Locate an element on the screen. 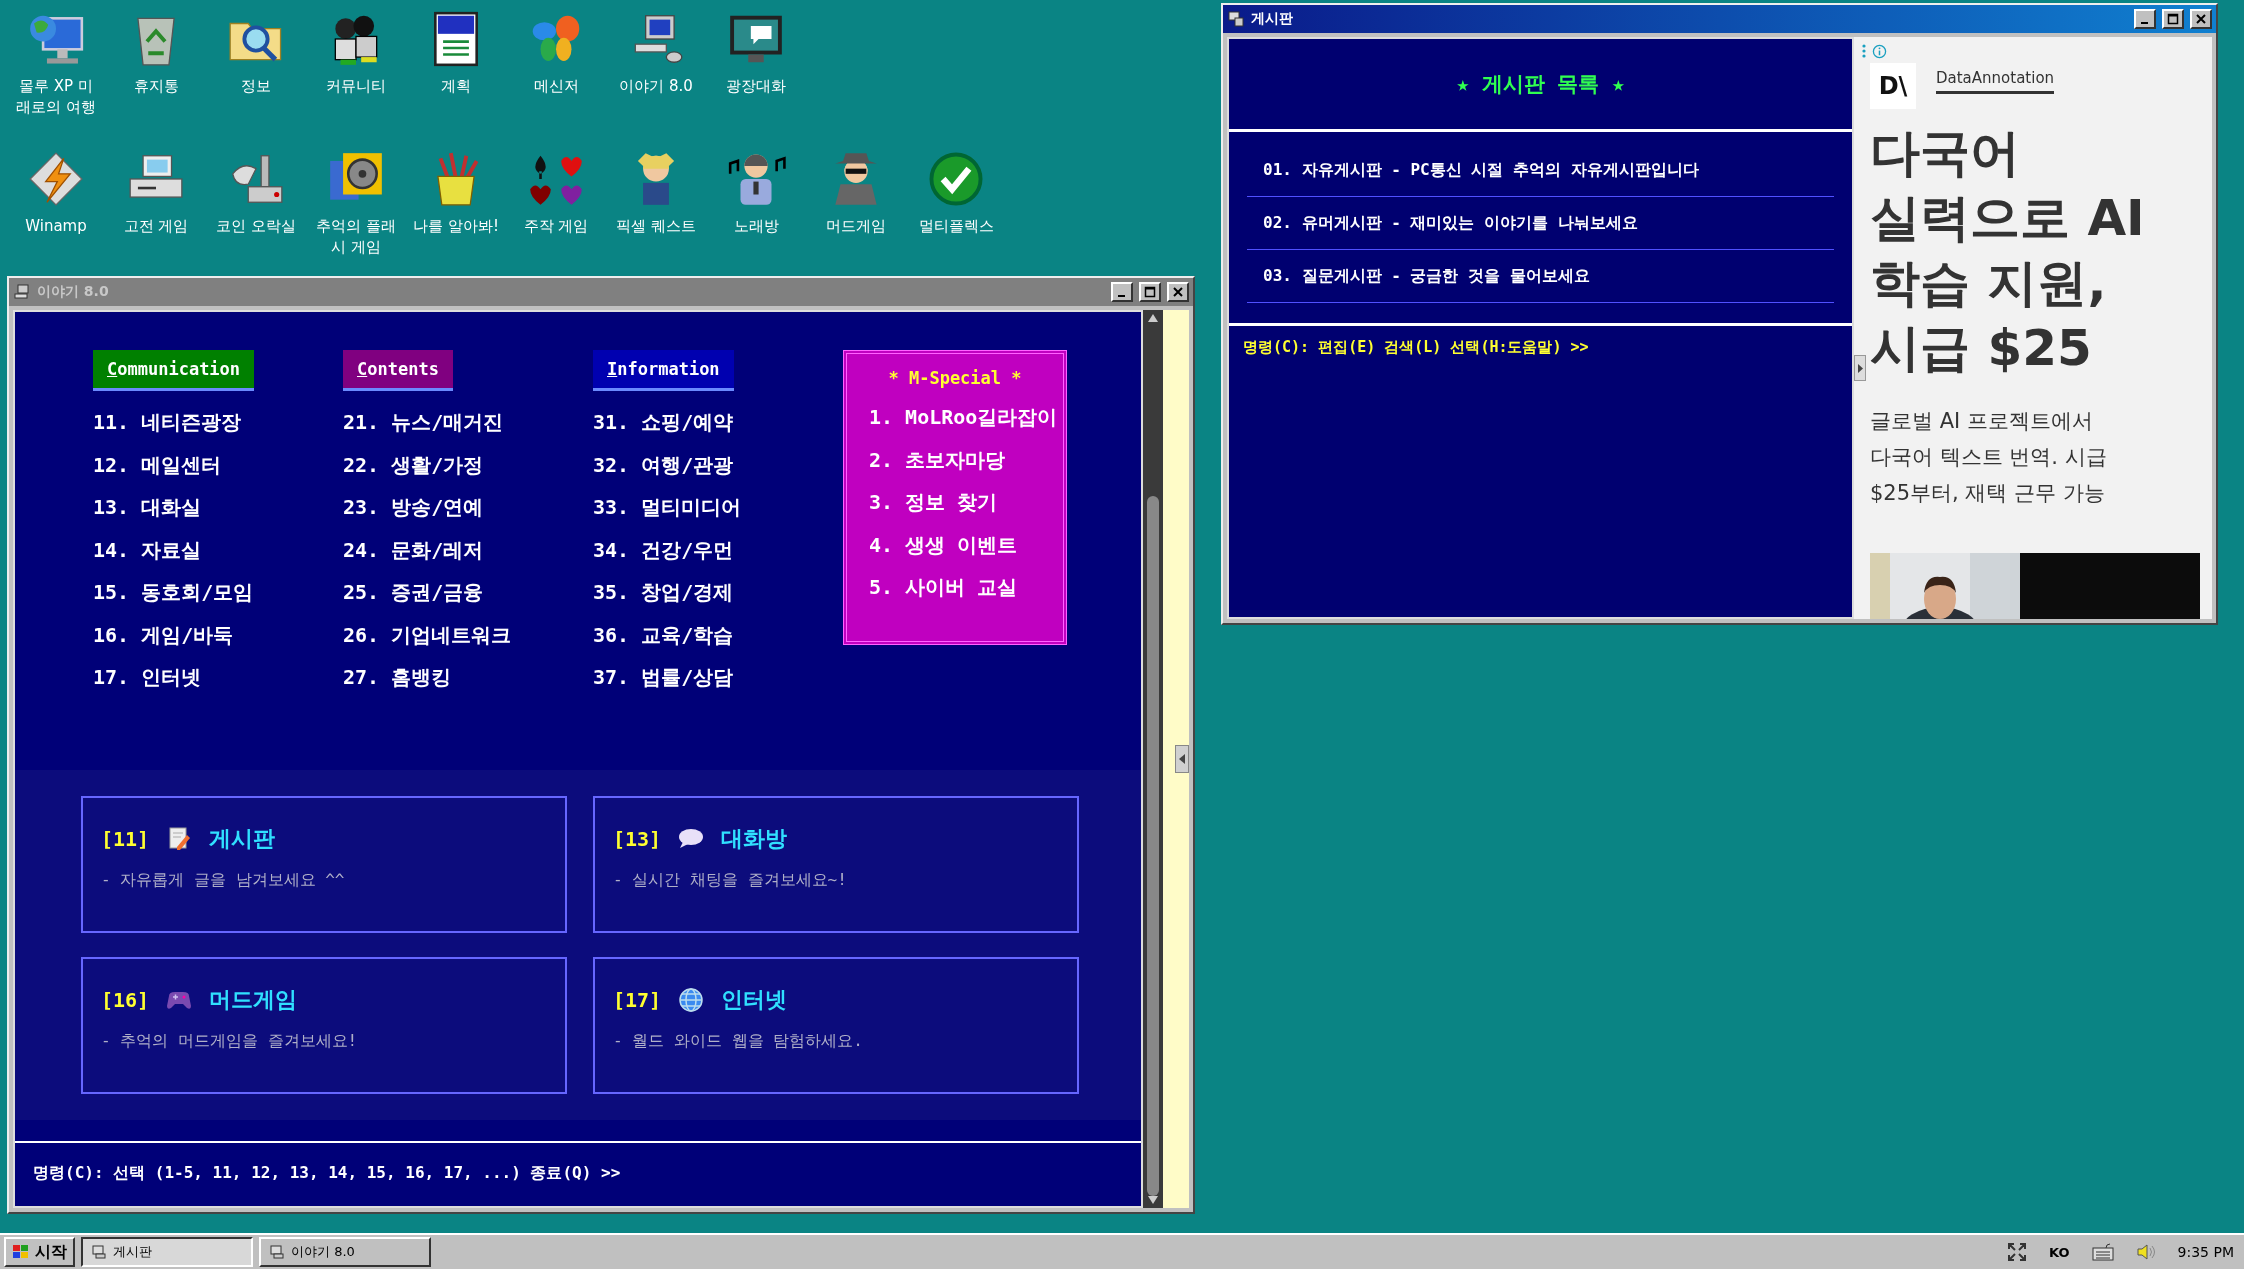  desktop-icon-label: 노래방 is located at coordinates (756, 226).